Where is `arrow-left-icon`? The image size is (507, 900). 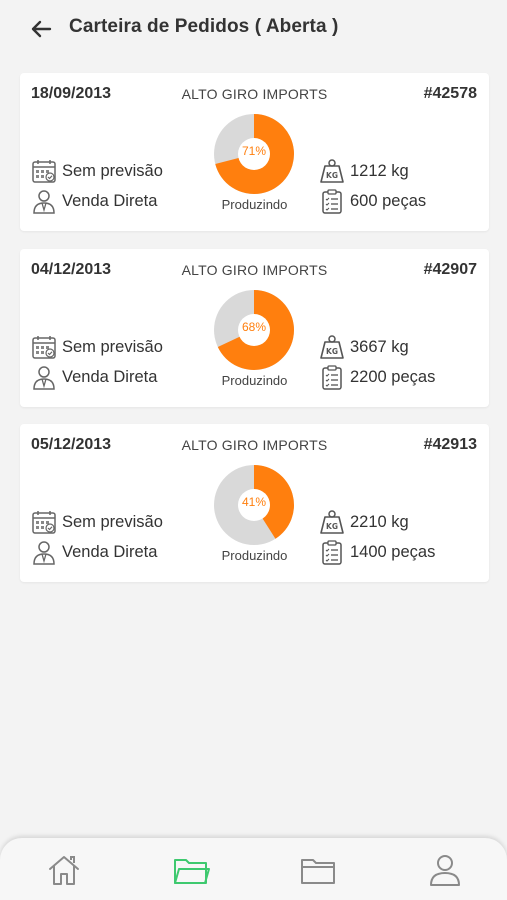 arrow-left-icon is located at coordinates (41, 29).